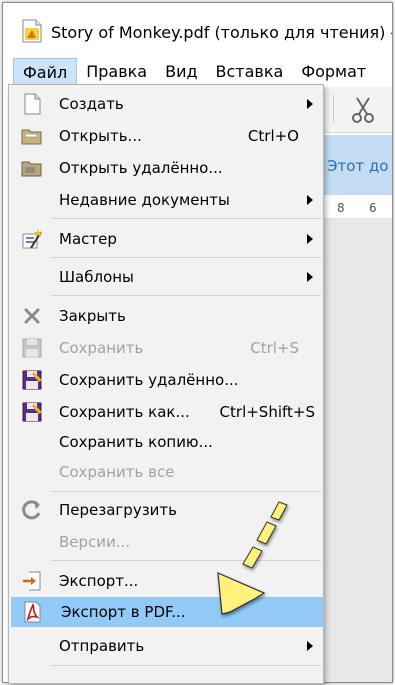  What do you see at coordinates (118, 510) in the screenshot?
I see `menu-item-label: Перезагрузить` at bounding box center [118, 510].